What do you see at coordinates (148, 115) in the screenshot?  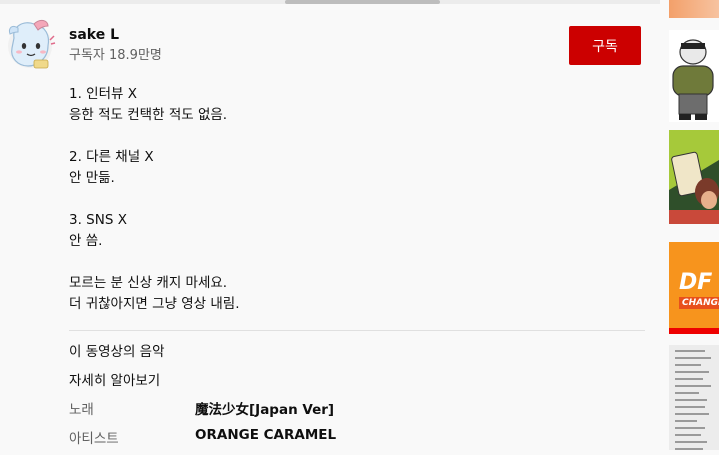 I see `description-line: 응한 적도 컨택한 적도 없음.` at bounding box center [148, 115].